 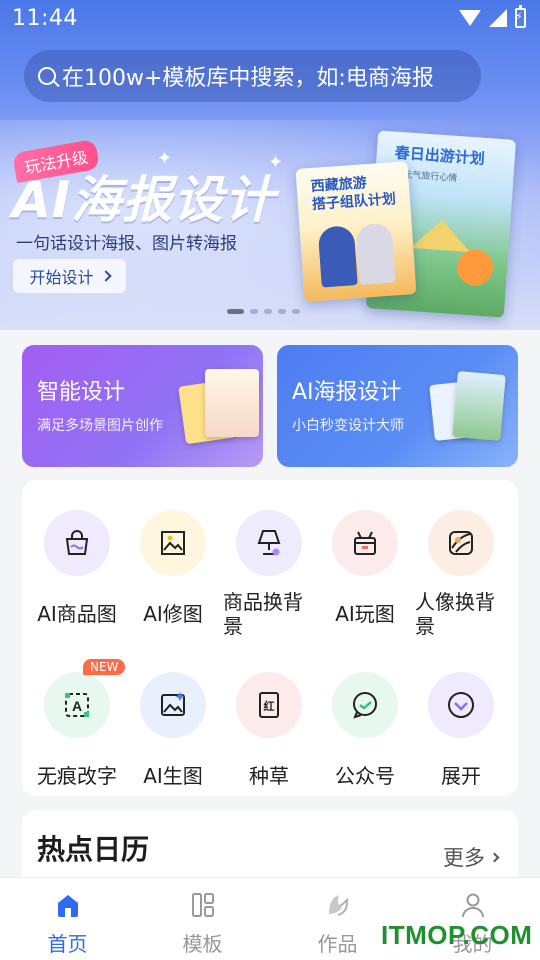 I want to click on profile-icon, so click(x=472, y=905).